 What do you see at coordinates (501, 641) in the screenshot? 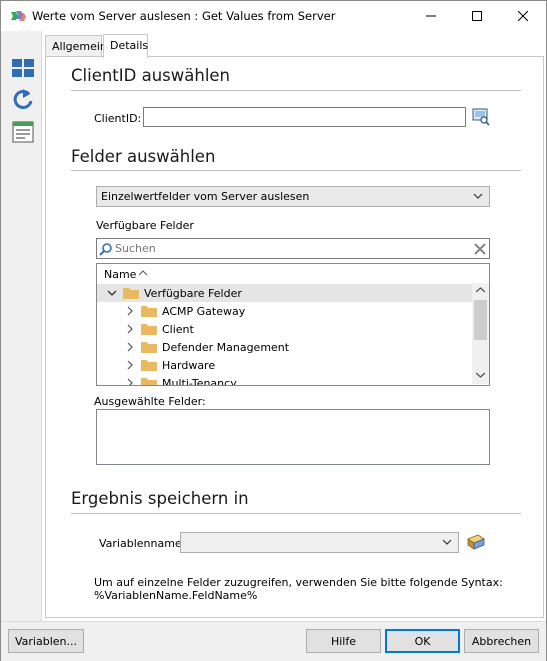
I see `cancel-button: Abbrechen` at bounding box center [501, 641].